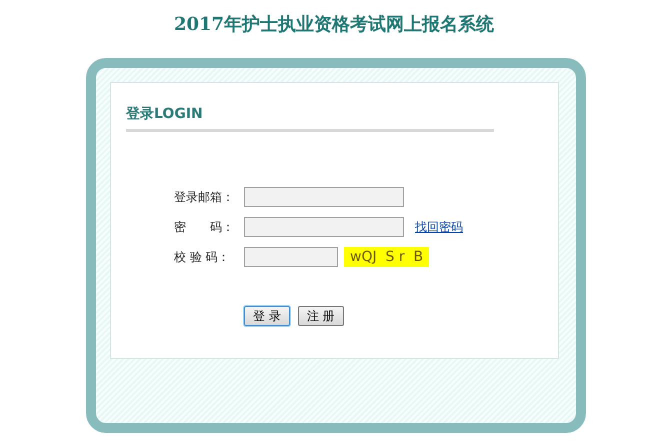 Image resolution: width=654 pixels, height=445 pixels. Describe the element at coordinates (334, 25) in the screenshot. I see `page-title: 2017年护士执业资格考试网上报名系统` at that location.